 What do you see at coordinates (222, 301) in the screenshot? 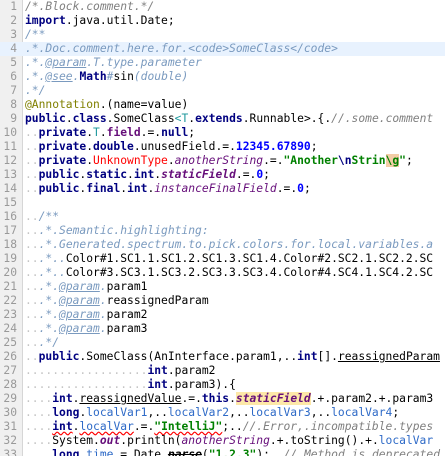
I see `code-line: 22 ...*.@param.reassignedParam` at bounding box center [222, 301].